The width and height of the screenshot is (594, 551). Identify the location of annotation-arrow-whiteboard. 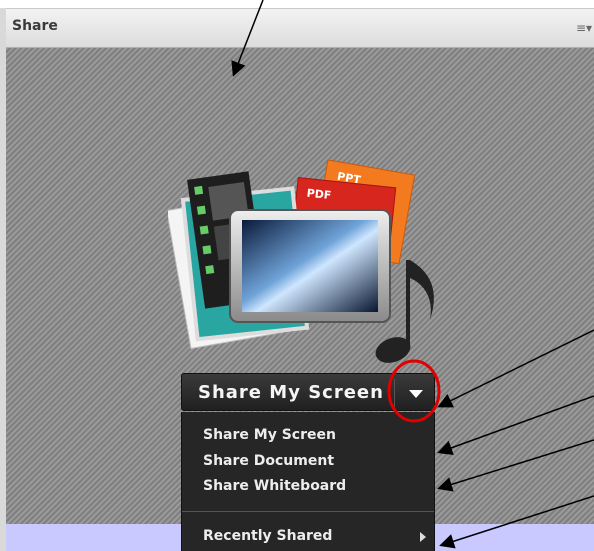
(515, 465).